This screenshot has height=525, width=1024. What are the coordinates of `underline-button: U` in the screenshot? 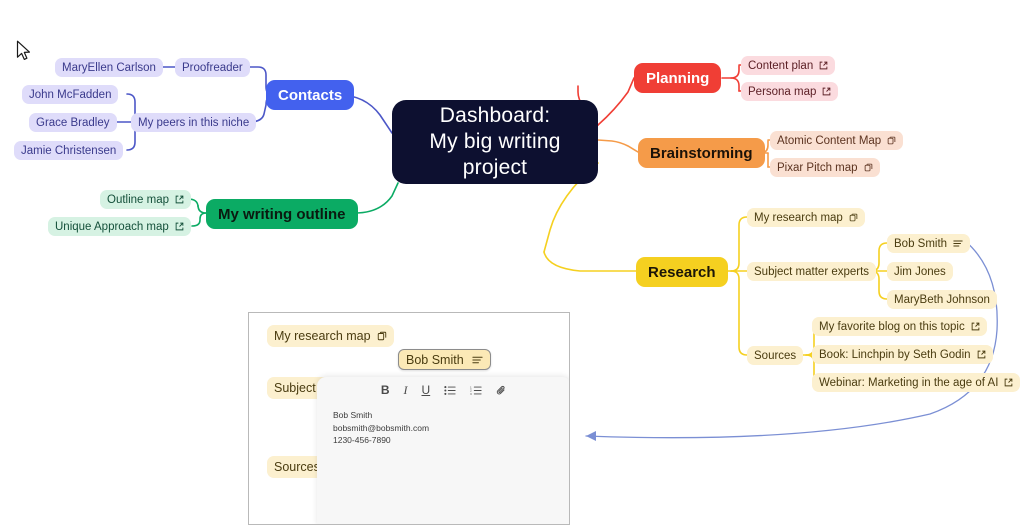 It's located at (426, 390).